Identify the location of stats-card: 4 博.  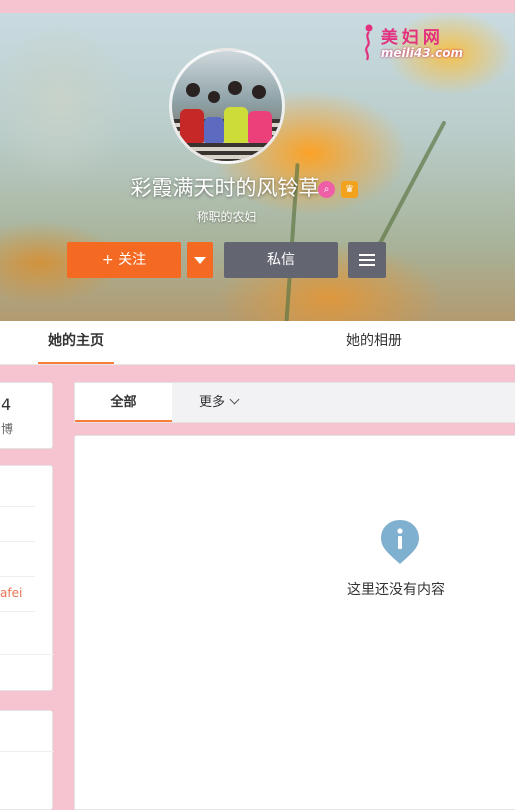
(26, 415).